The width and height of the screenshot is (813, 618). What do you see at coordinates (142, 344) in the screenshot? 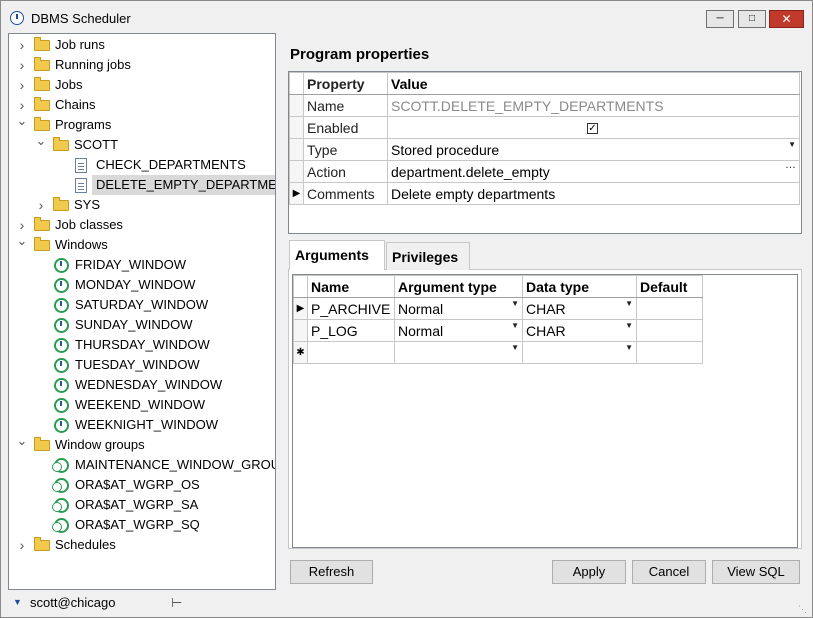
I see `tree-node-label: THURSDAY_WINDOW` at bounding box center [142, 344].